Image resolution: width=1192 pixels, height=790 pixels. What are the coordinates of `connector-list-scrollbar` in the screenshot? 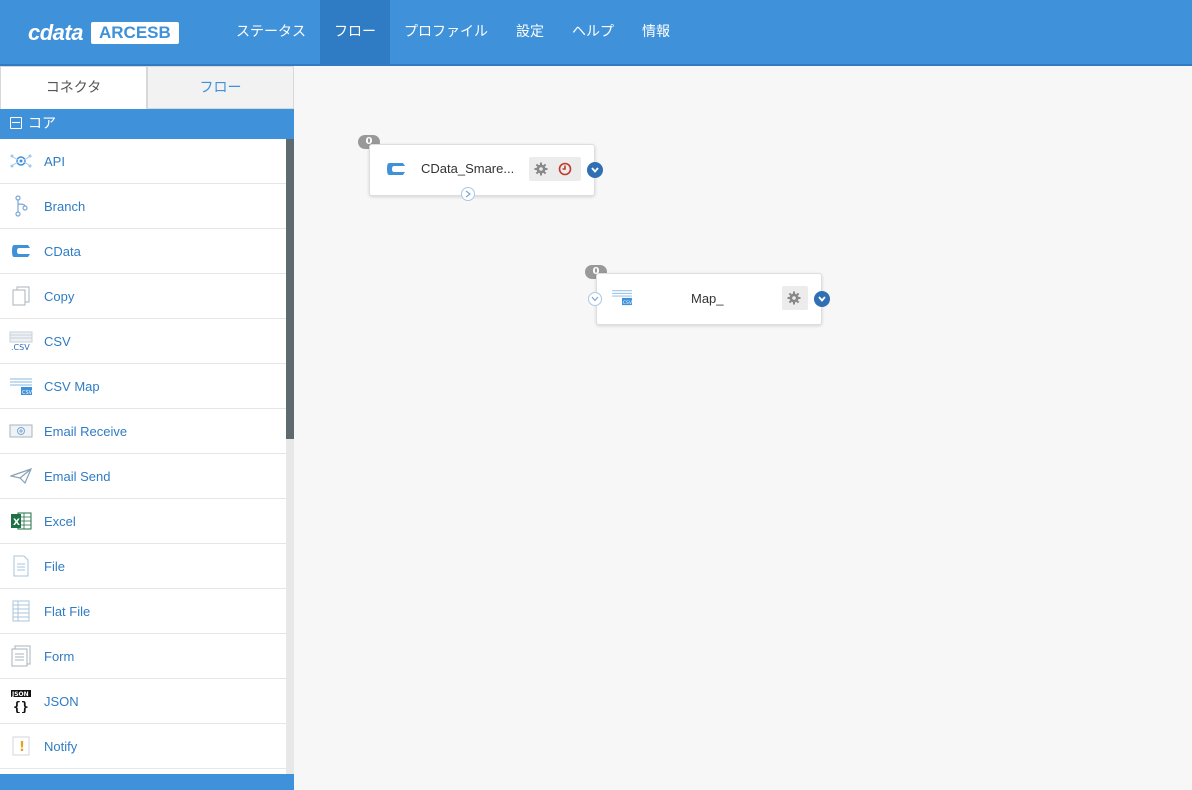 It's located at (290, 456).